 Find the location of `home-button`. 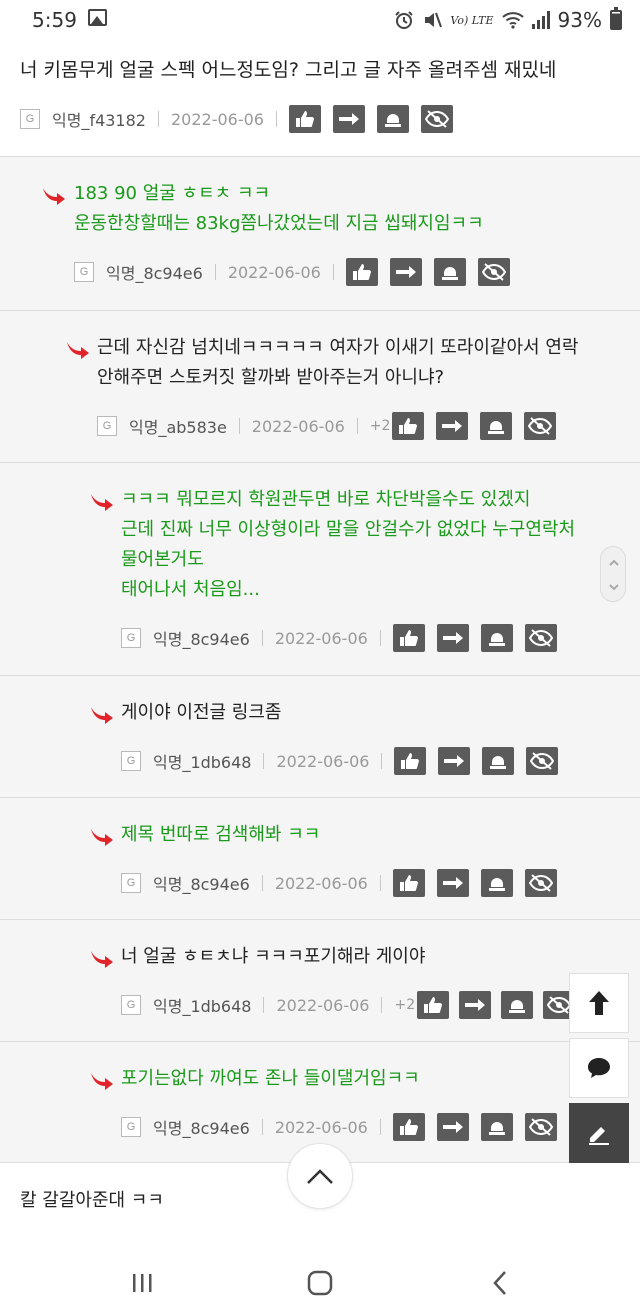

home-button is located at coordinates (320, 1283).